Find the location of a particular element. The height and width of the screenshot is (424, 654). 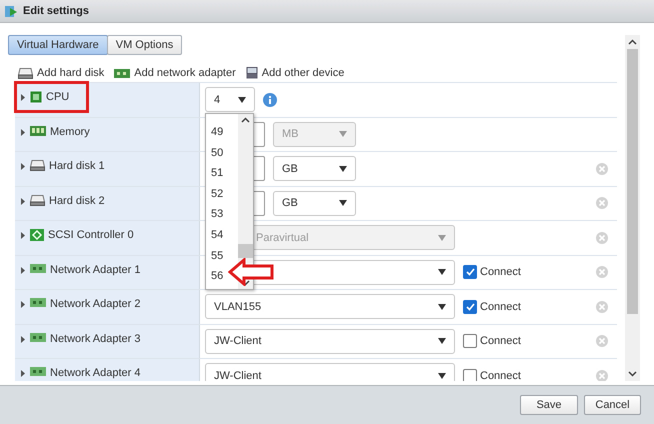

device-name: Network Adapter 1 is located at coordinates (95, 270).